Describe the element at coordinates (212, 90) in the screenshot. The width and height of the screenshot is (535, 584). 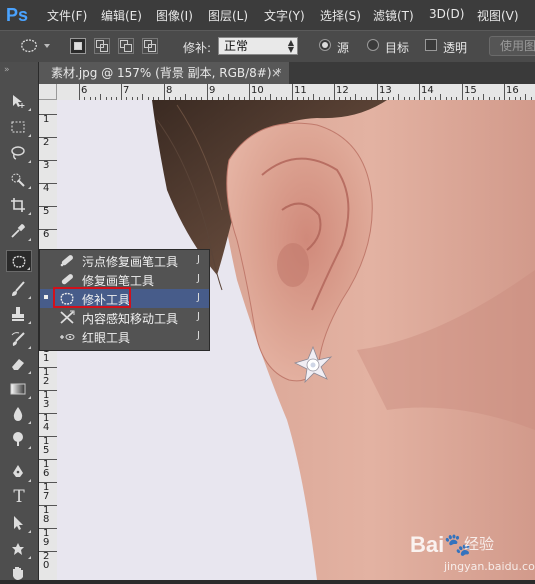
I see `ruler-top-number: 9` at that location.